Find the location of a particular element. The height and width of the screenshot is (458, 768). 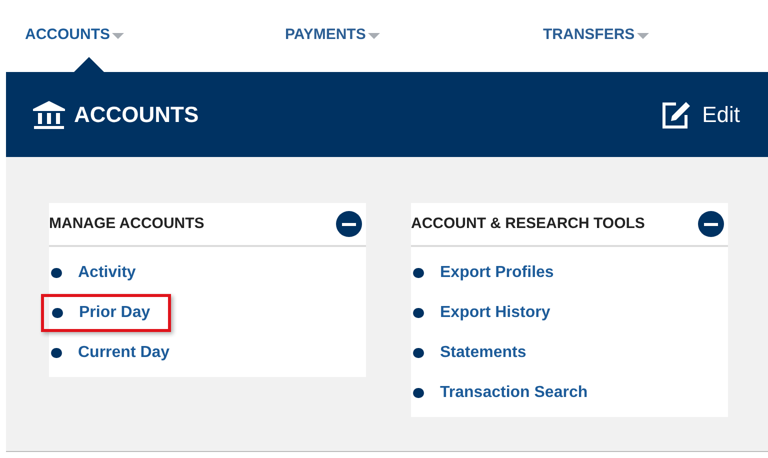

panel-title: MANAGE ACCOUNTS is located at coordinates (126, 224).